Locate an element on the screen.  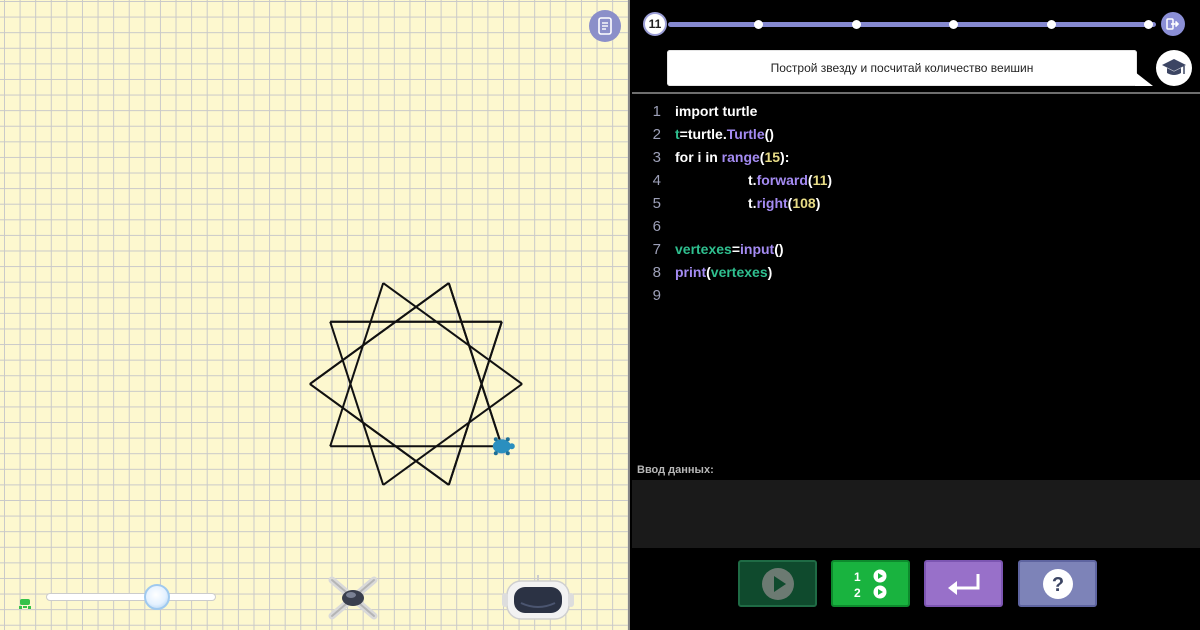
exit-icon is located at coordinates (1173, 24).